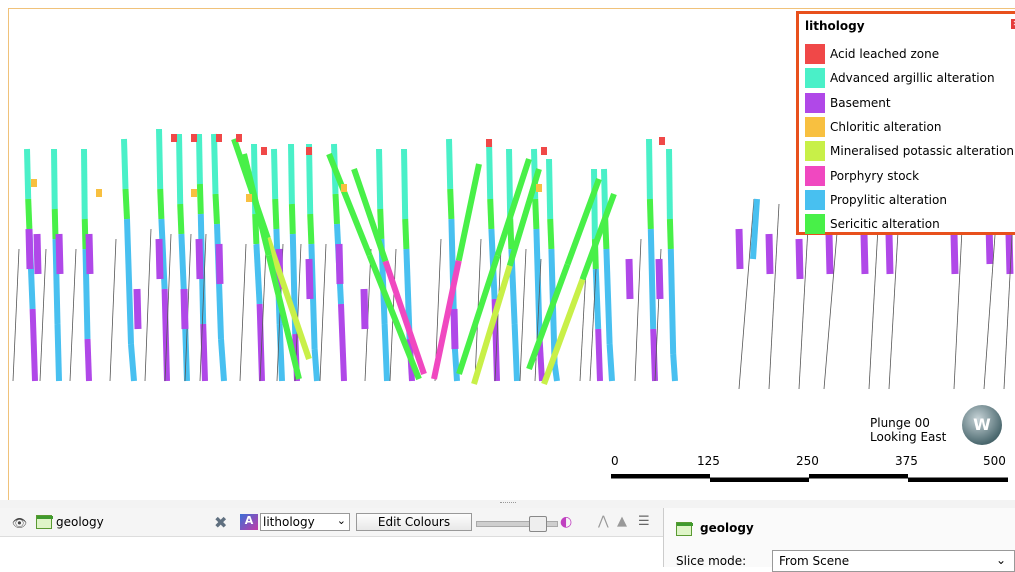 The height and width of the screenshot is (572, 1015). Describe the element at coordinates (507, 504) in the screenshot. I see `pane-splitter` at that location.